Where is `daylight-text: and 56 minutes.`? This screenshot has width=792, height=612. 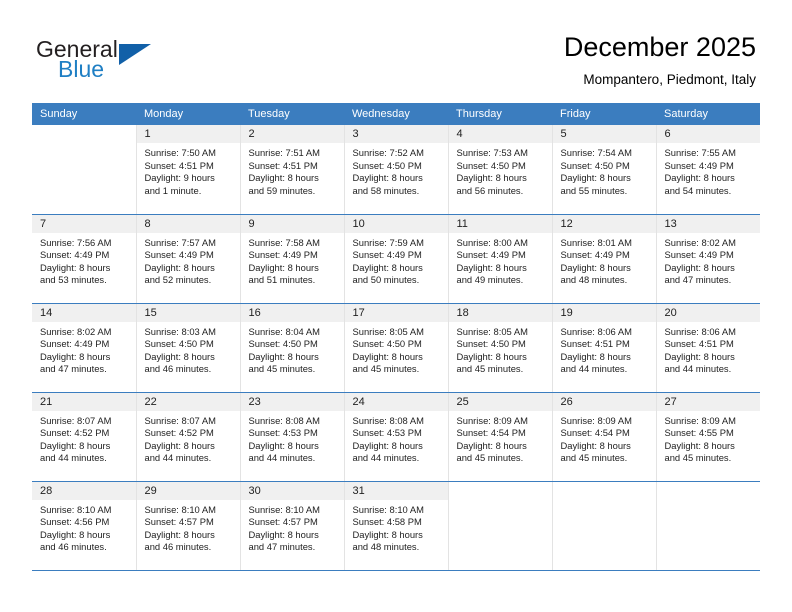 daylight-text: and 56 minutes. is located at coordinates (490, 190).